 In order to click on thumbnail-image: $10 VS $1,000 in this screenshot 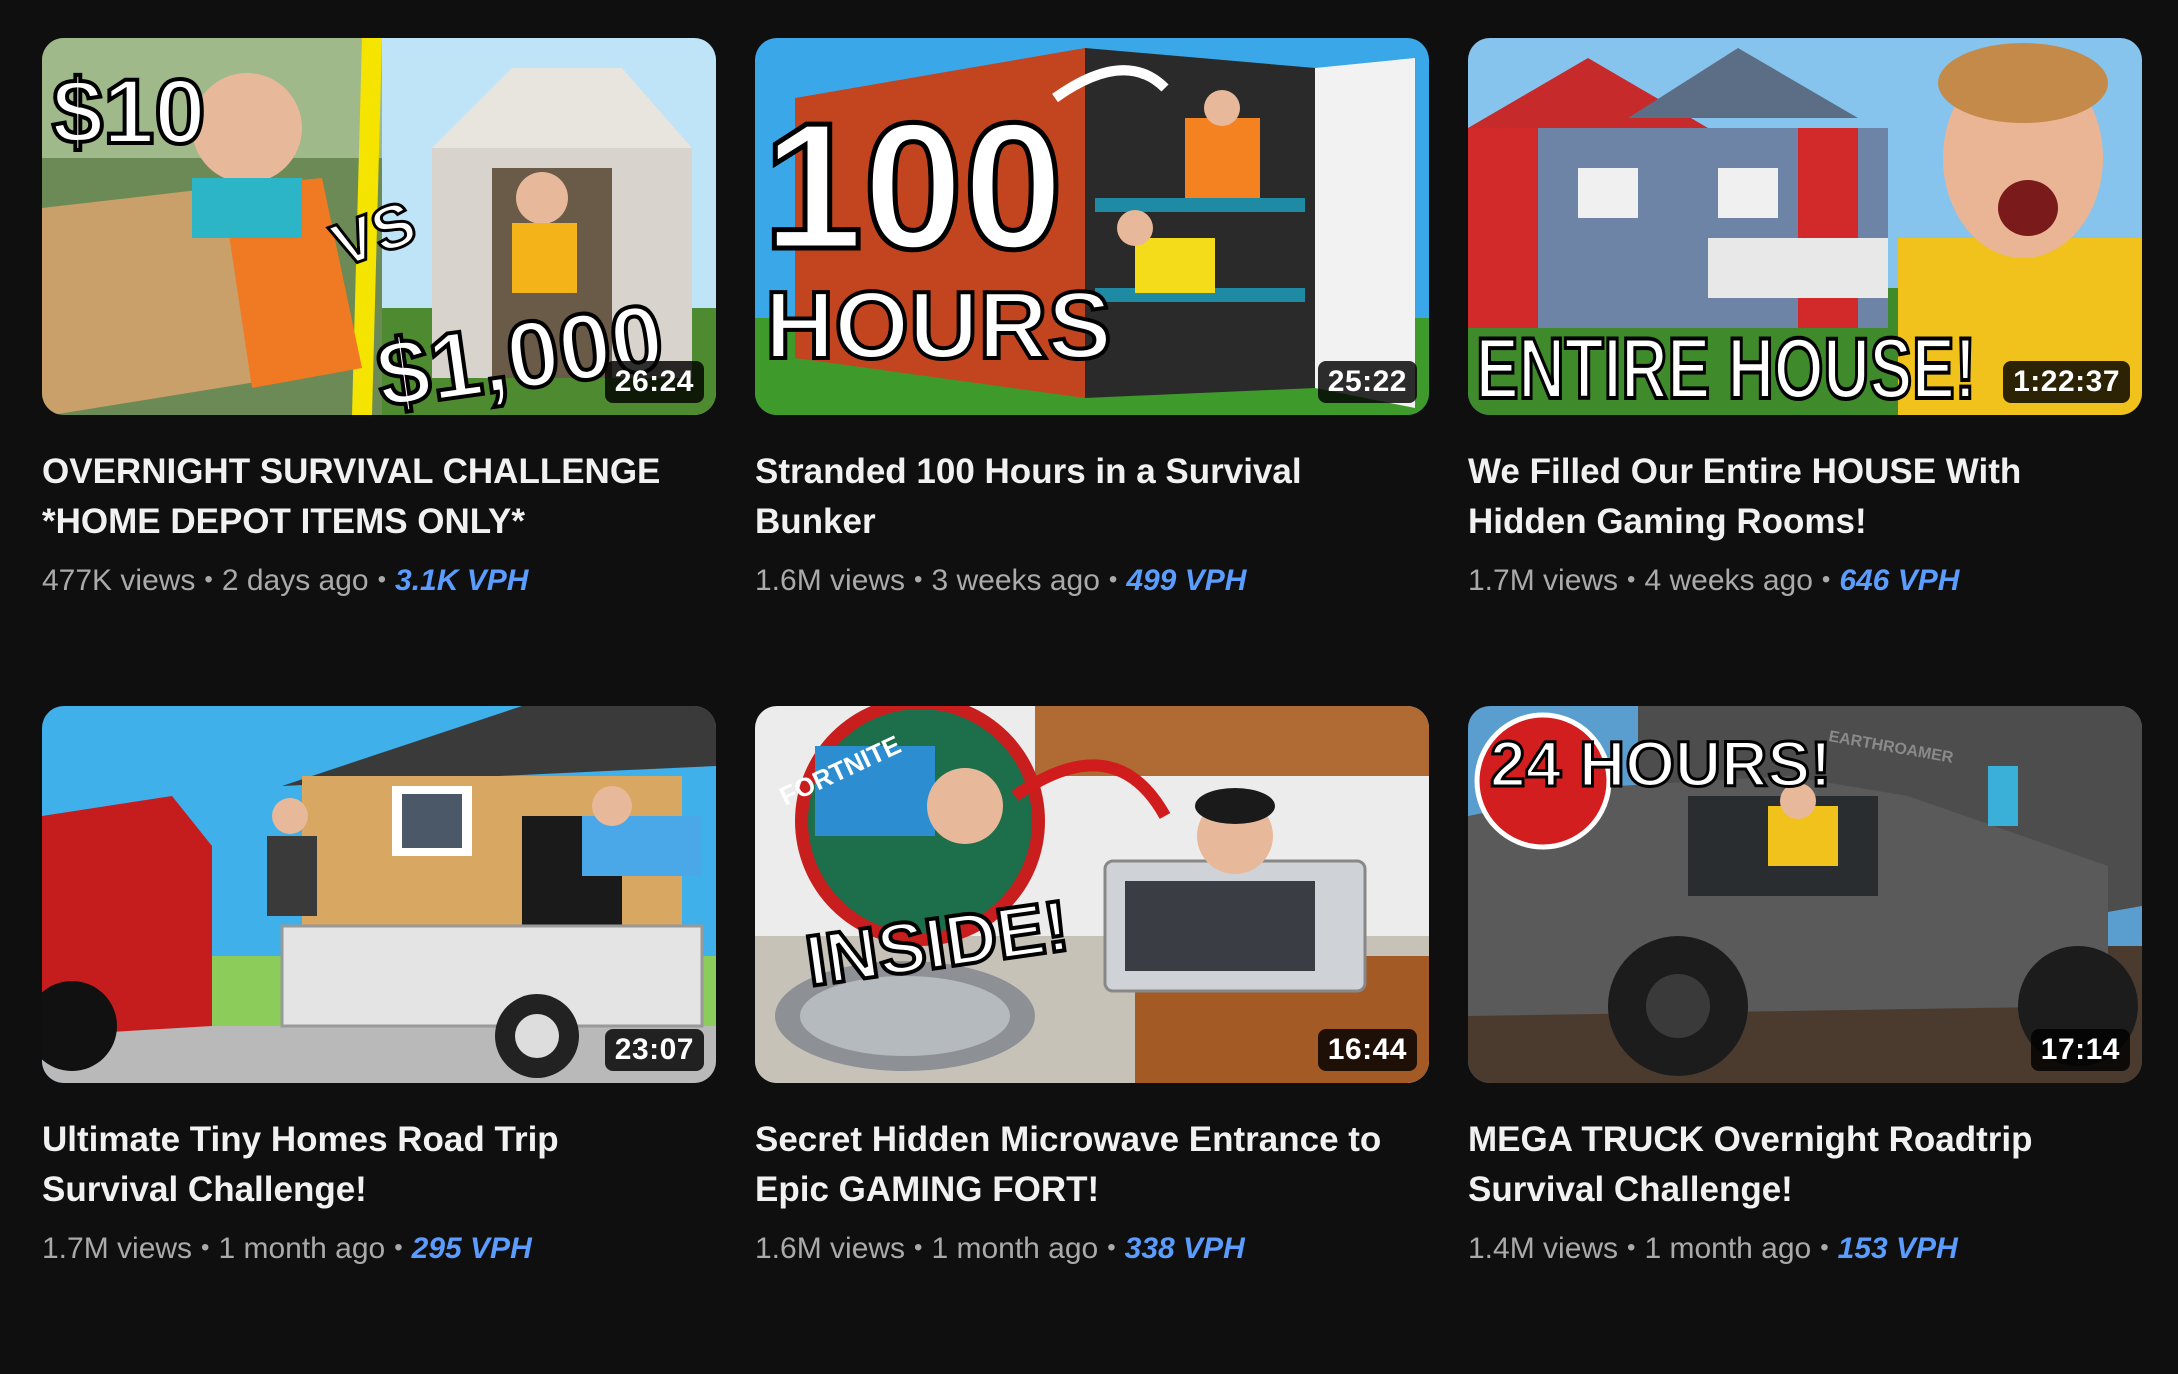, I will do `click(379, 226)`.